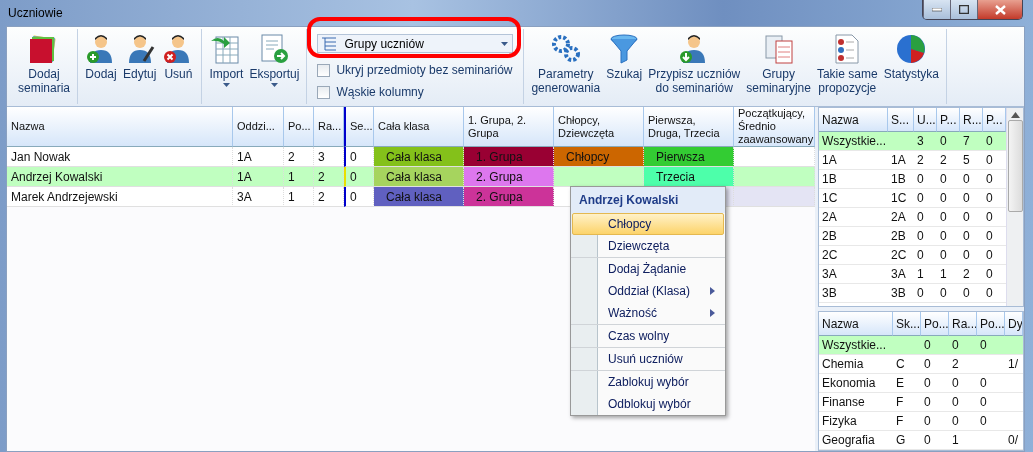 This screenshot has height=452, width=1033. Describe the element at coordinates (1014, 324) in the screenshot. I see `column-header: Dy` at that location.